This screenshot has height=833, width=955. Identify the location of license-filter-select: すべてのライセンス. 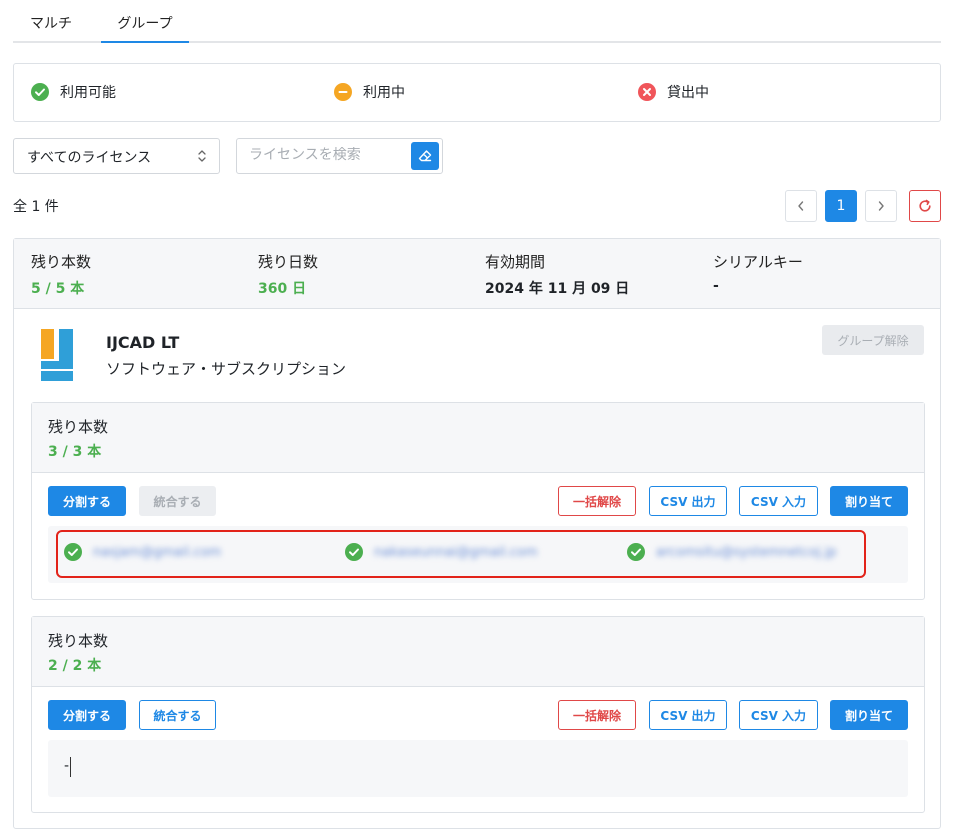
(116, 156).